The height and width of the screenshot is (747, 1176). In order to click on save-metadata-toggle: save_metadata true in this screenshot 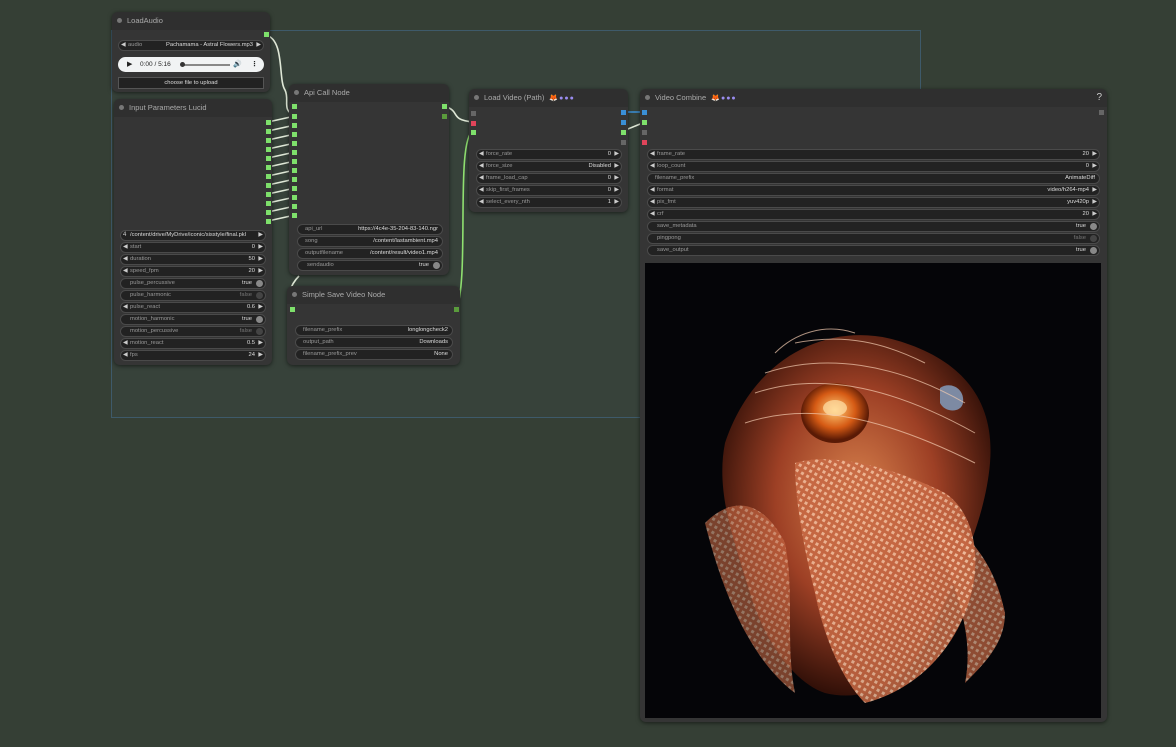, I will do `click(873, 226)`.